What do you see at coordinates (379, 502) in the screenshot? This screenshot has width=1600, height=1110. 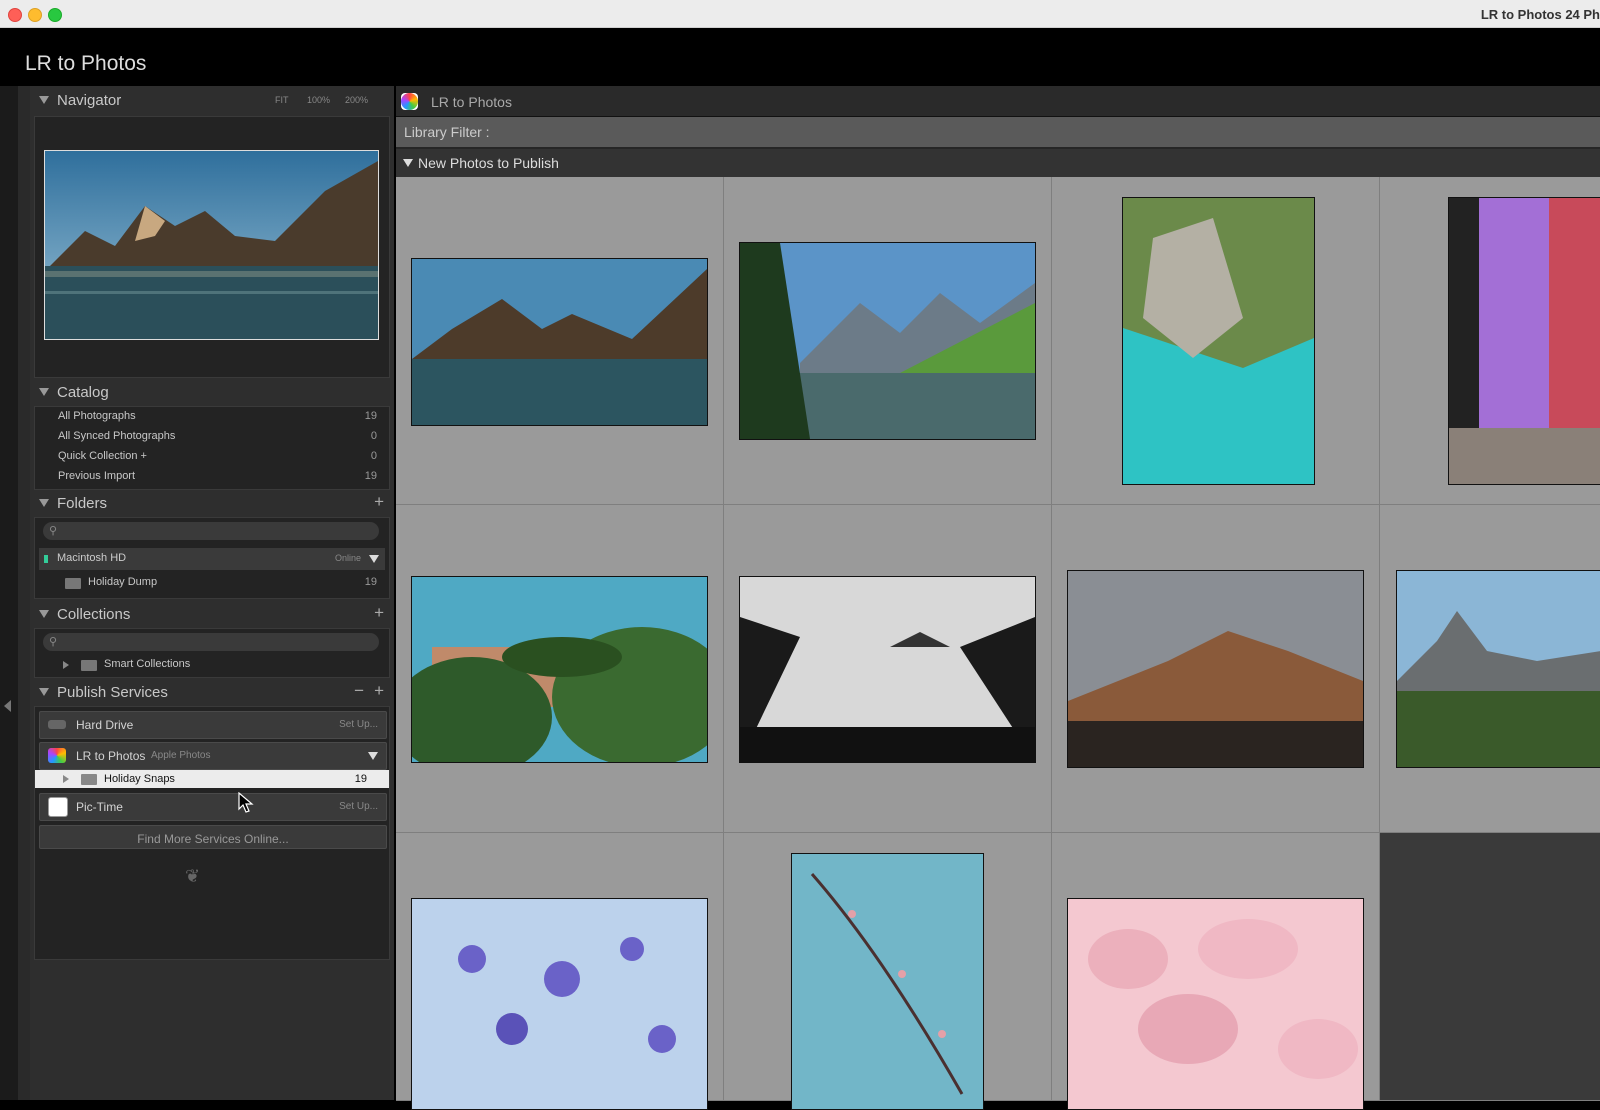 I see `add-folder-icon: +` at bounding box center [379, 502].